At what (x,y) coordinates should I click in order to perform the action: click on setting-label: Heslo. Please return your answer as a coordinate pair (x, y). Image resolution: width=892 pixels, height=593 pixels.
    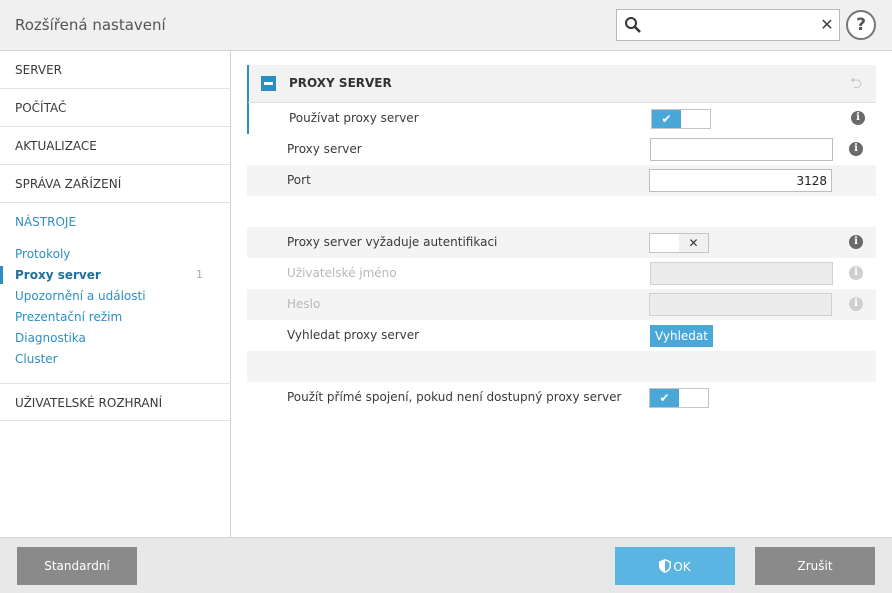
    Looking at the image, I should click on (304, 304).